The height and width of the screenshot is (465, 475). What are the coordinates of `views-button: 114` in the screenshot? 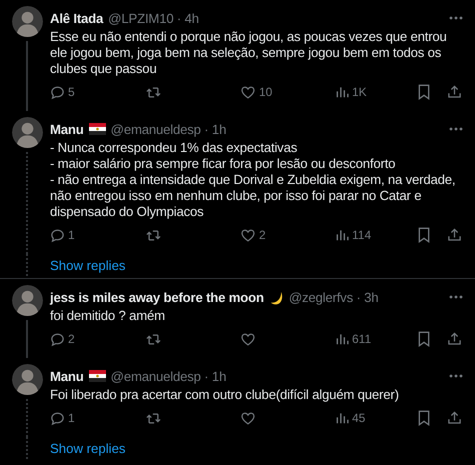 It's located at (353, 235).